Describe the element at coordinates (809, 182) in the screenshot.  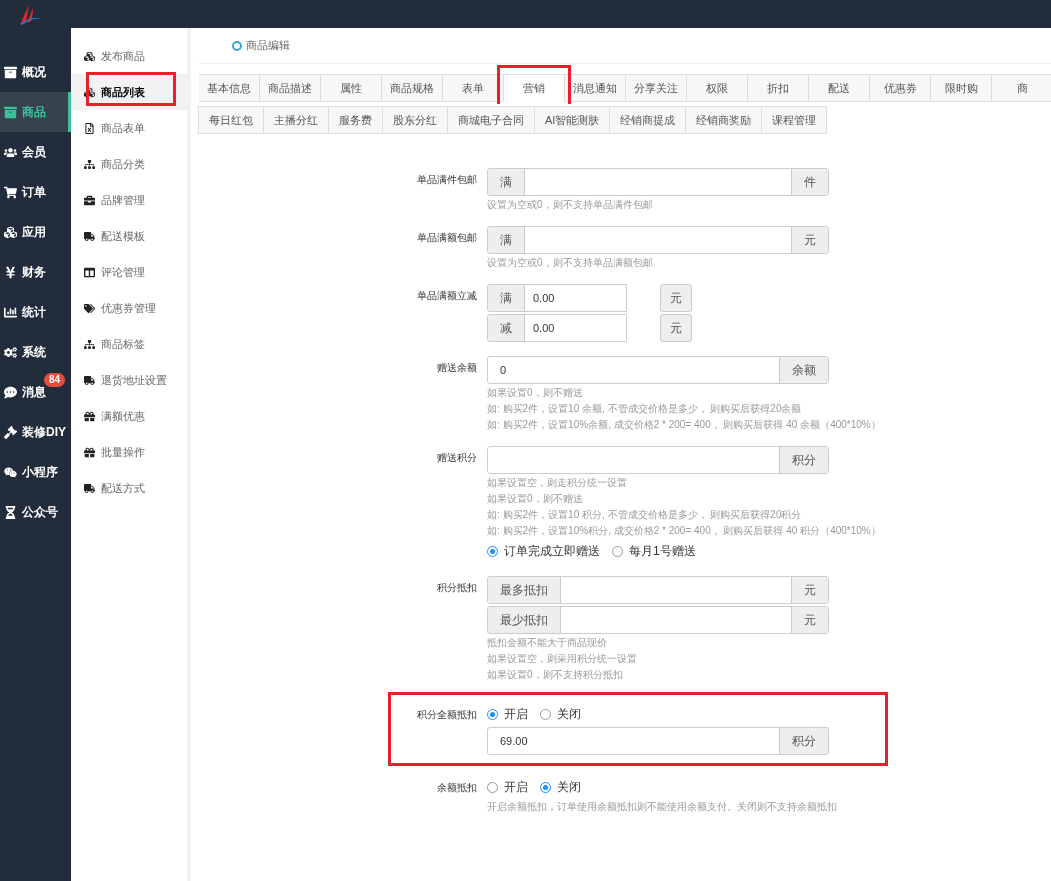
I see `input-addon: 件` at that location.